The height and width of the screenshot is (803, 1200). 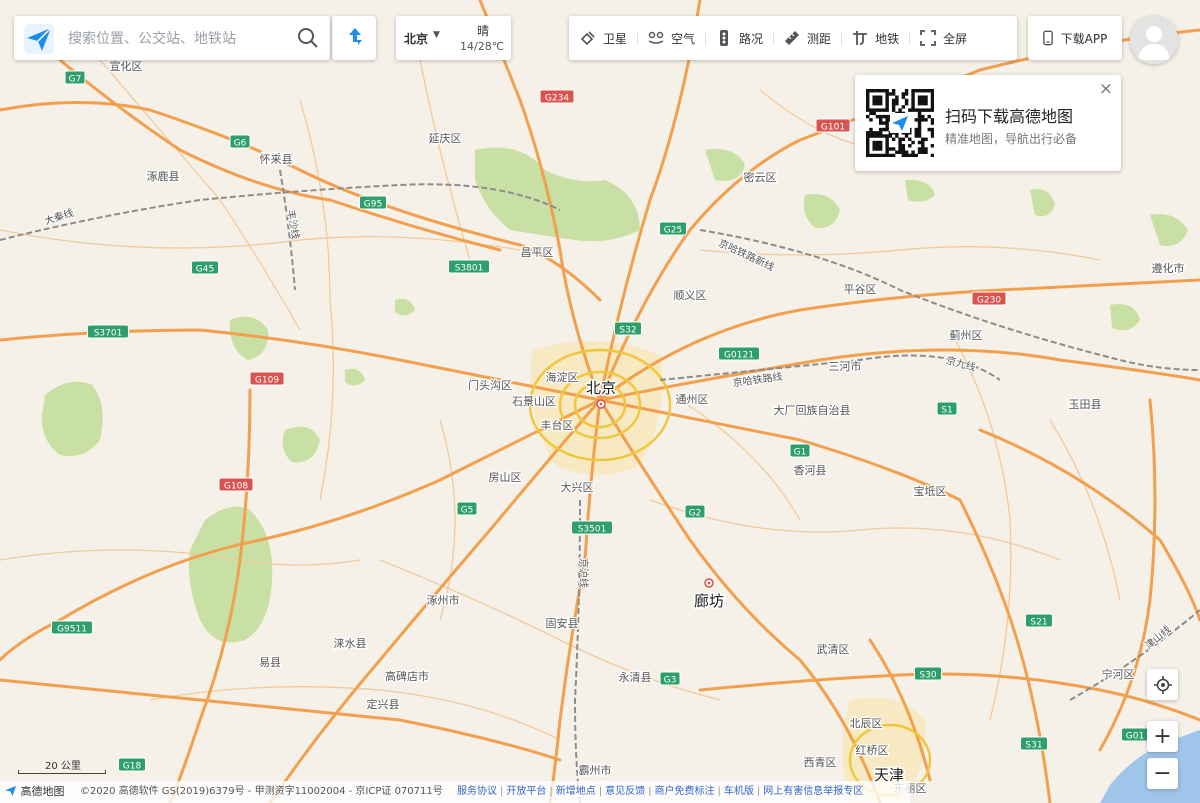 What do you see at coordinates (443, 600) in the screenshot?
I see `district-label: 涿州市` at bounding box center [443, 600].